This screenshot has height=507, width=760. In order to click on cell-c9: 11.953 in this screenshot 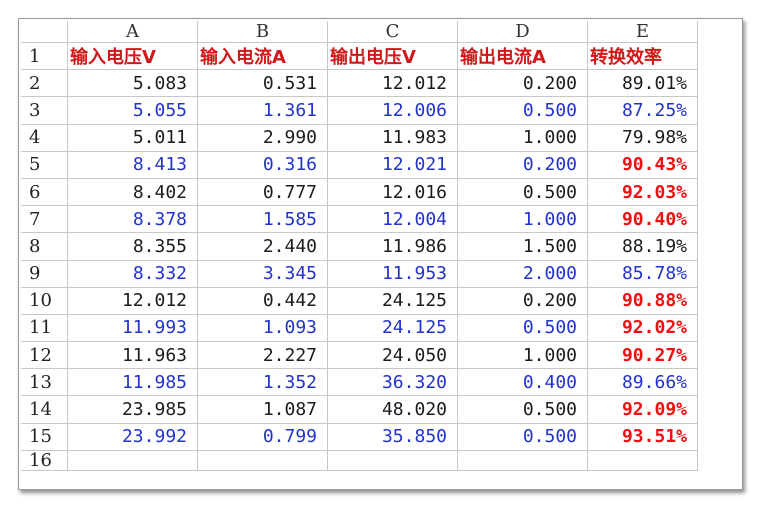, I will do `click(393, 274)`.